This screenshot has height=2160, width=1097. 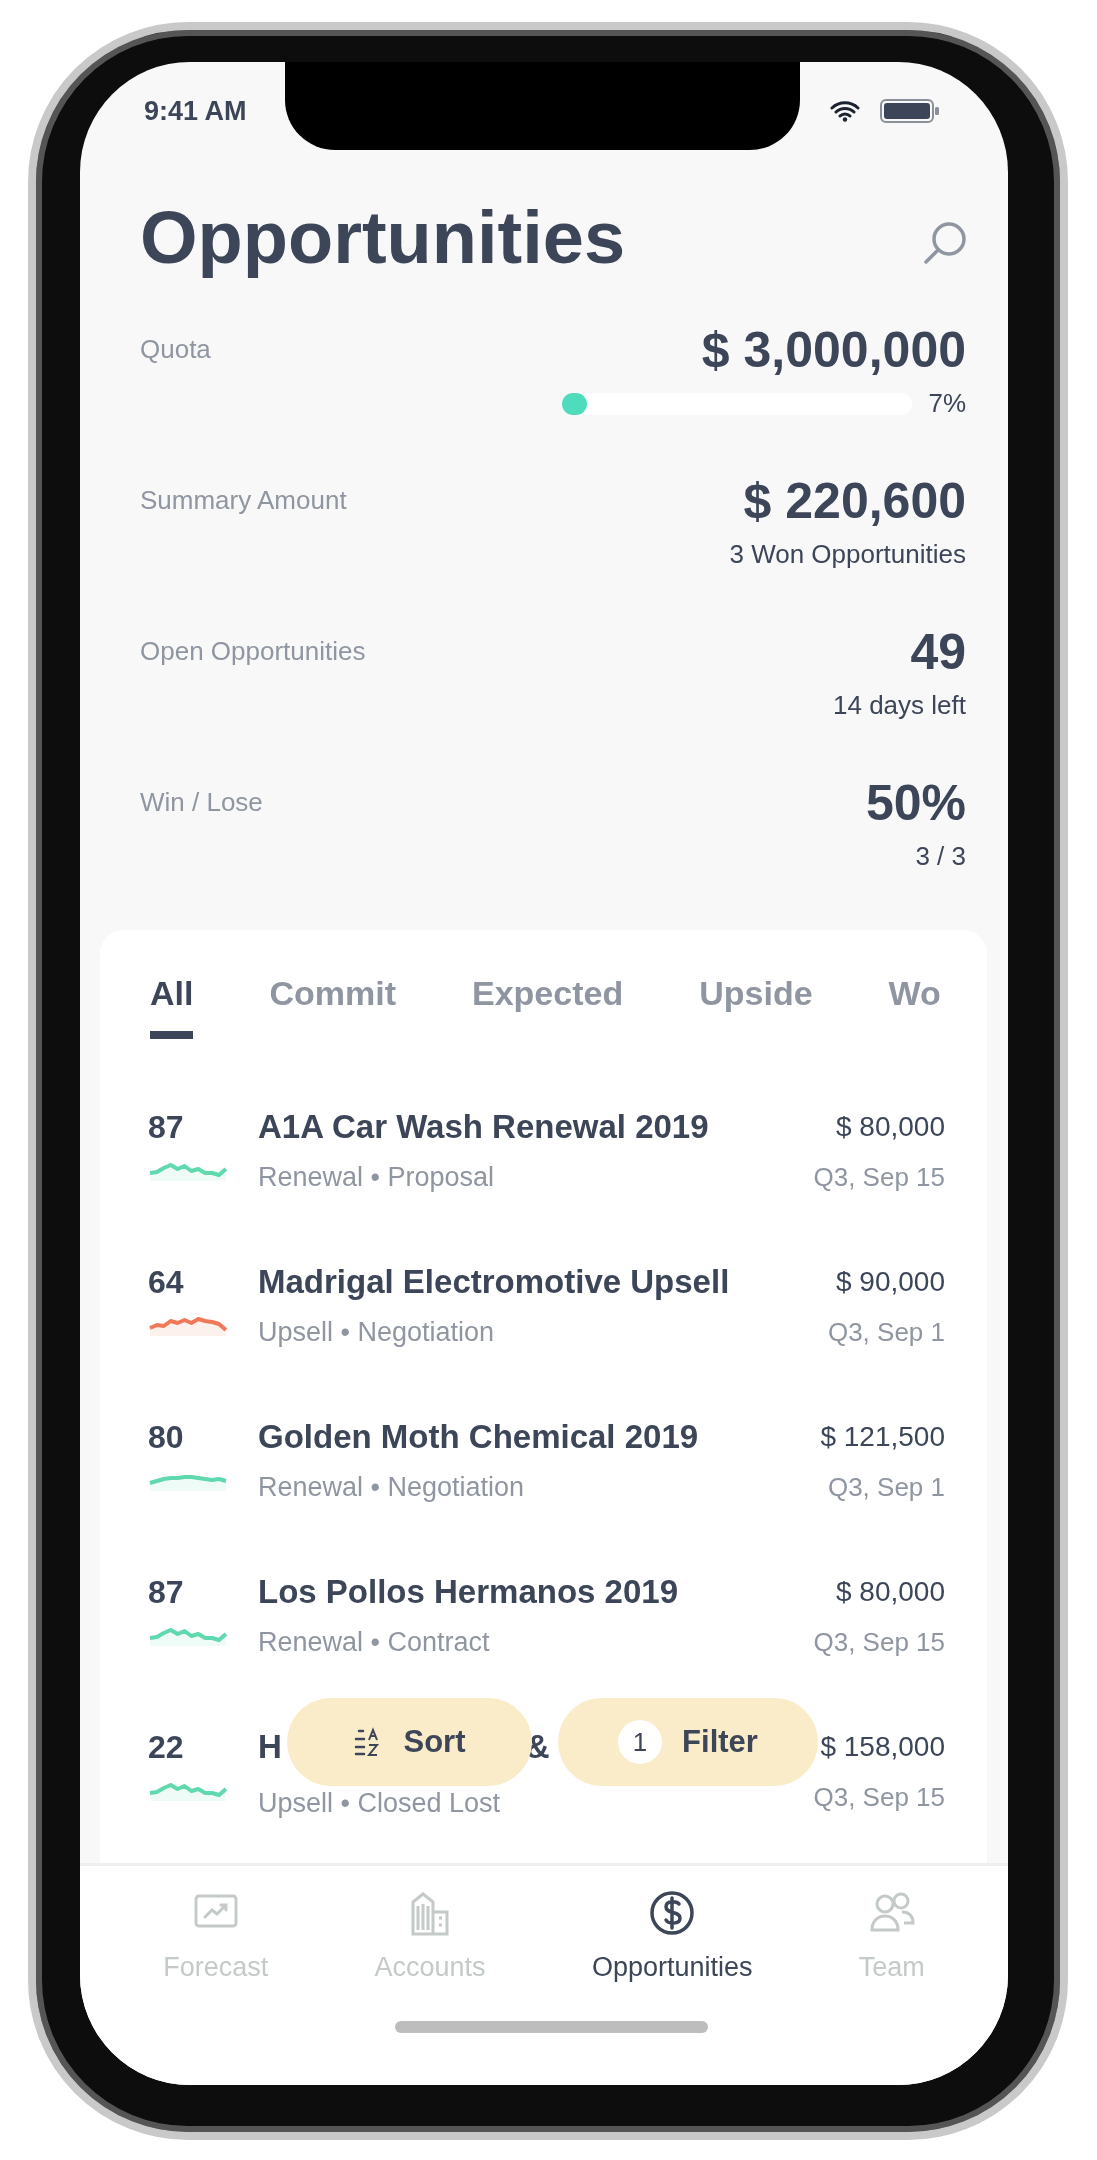 What do you see at coordinates (756, 1006) in the screenshot?
I see `filter-tab: Upside` at bounding box center [756, 1006].